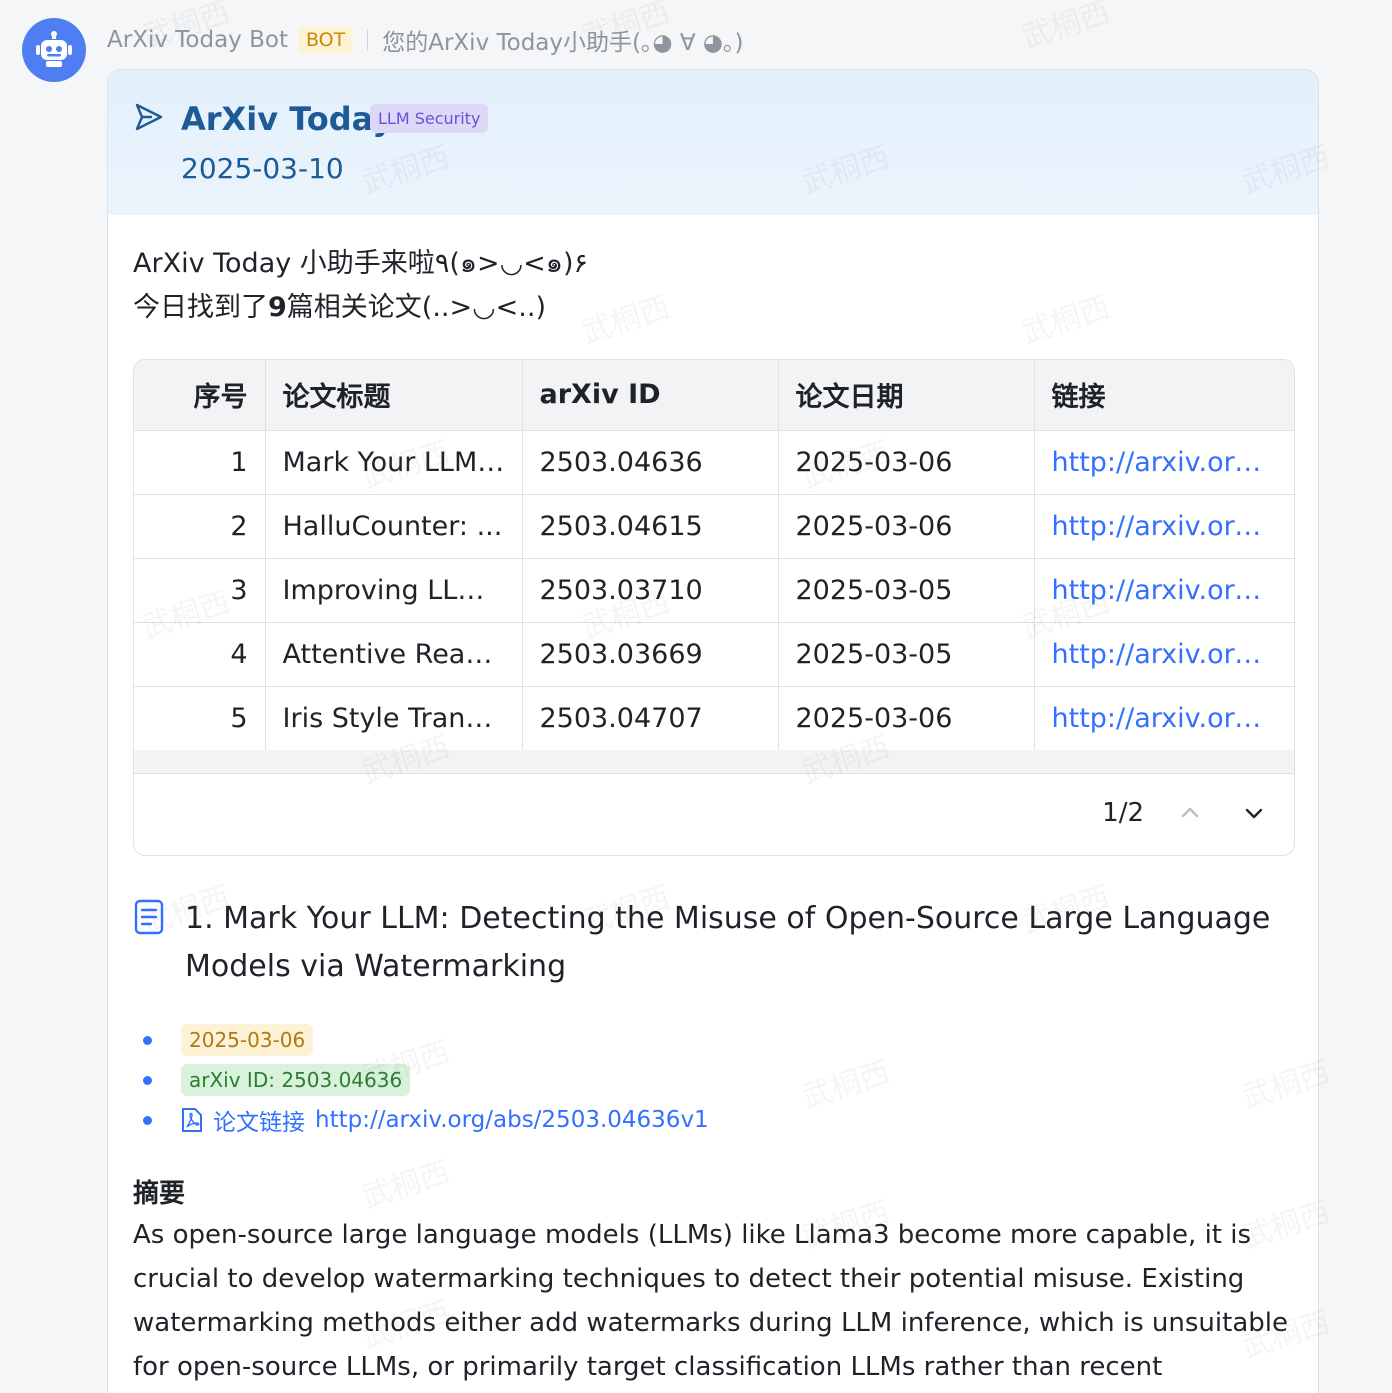  What do you see at coordinates (200, 462) in the screenshot?
I see `row-index: 1` at bounding box center [200, 462].